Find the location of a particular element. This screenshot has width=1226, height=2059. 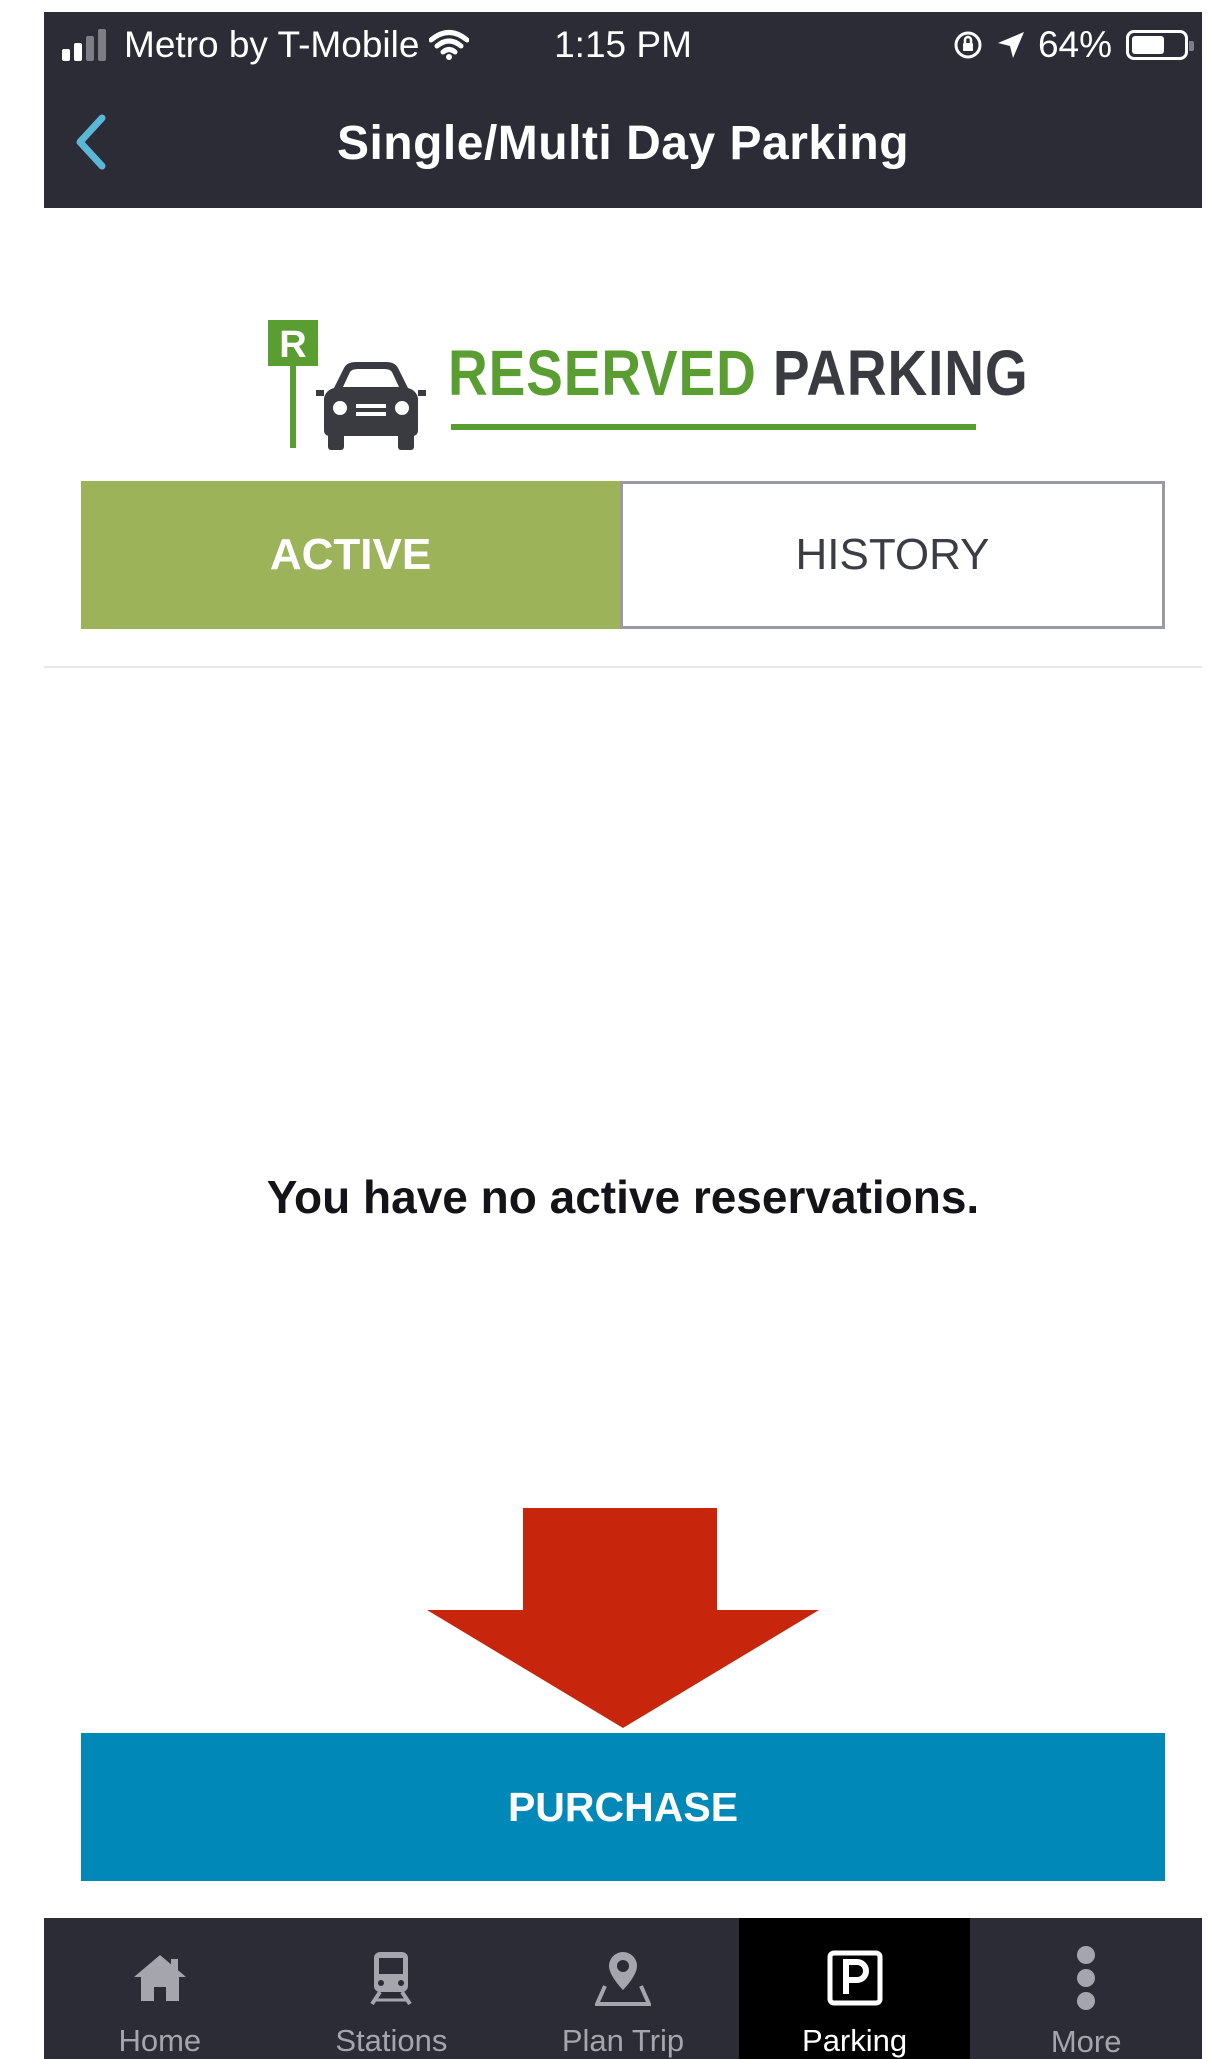

tab-plan-trip: Plan Trip is located at coordinates (623, 1988).